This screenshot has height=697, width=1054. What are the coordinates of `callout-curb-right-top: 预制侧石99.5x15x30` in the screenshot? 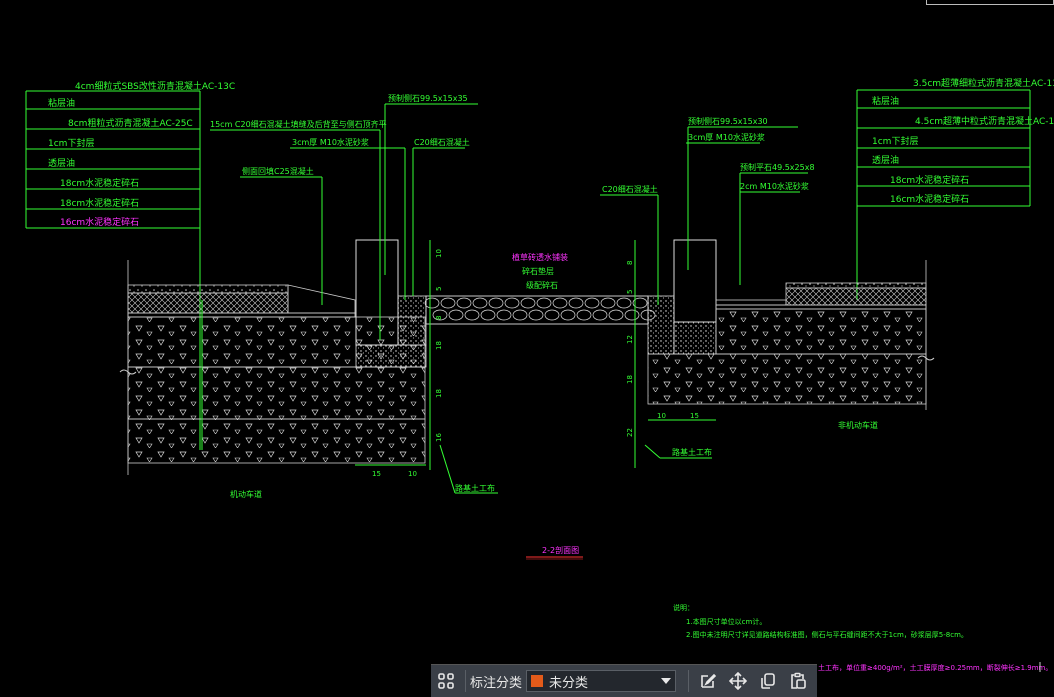 It's located at (728, 121).